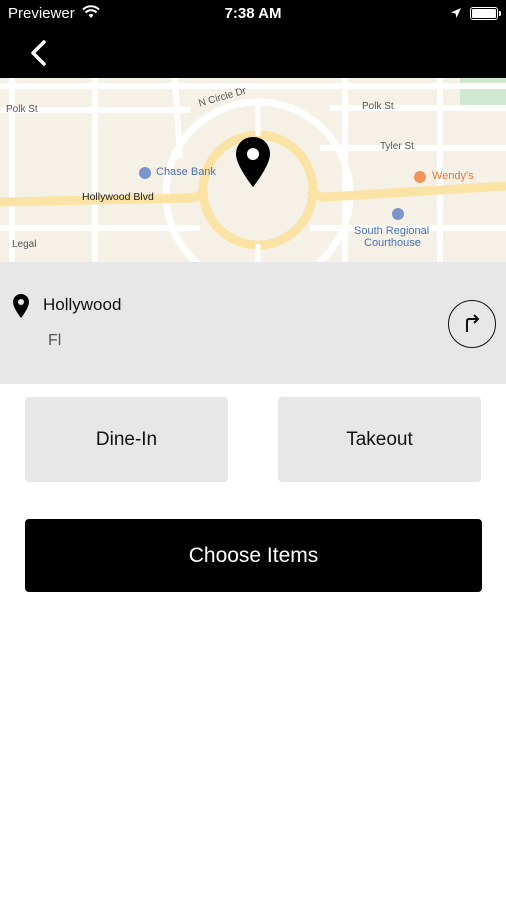 Image resolution: width=506 pixels, height=900 pixels. I want to click on directions-button, so click(472, 324).